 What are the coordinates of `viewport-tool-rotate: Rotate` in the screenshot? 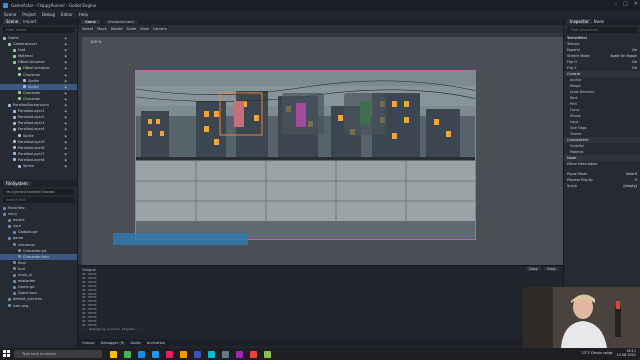 It's located at (117, 29).